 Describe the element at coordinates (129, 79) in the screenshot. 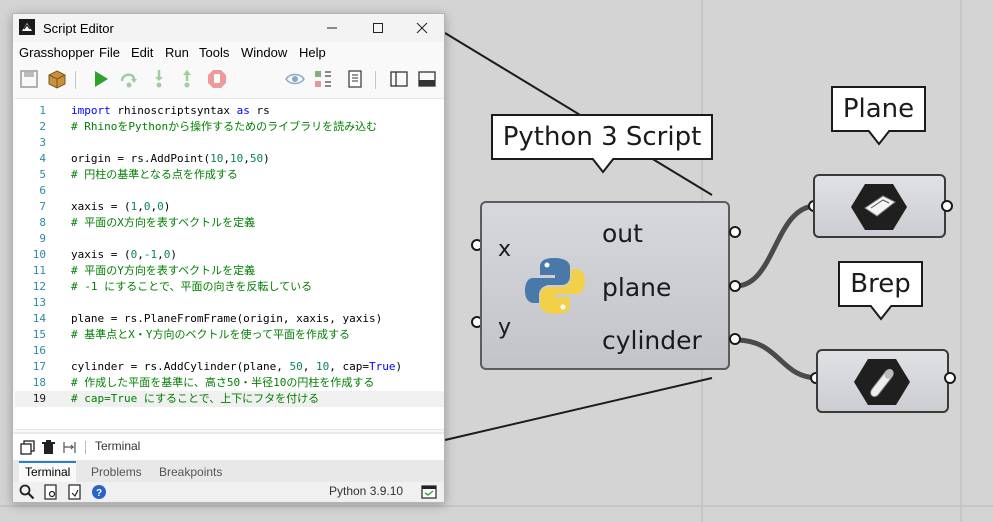

I see `step-over-button` at that location.